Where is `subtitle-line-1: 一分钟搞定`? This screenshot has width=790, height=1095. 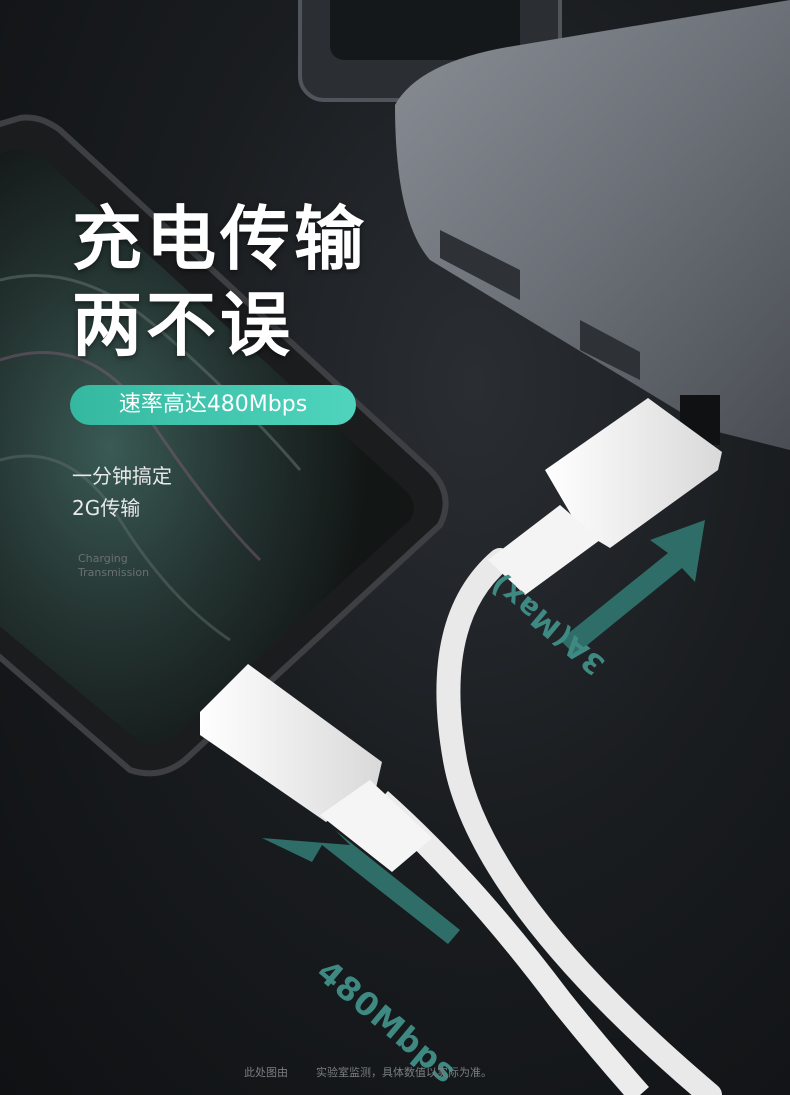
subtitle-line-1: 一分钟搞定 is located at coordinates (122, 476).